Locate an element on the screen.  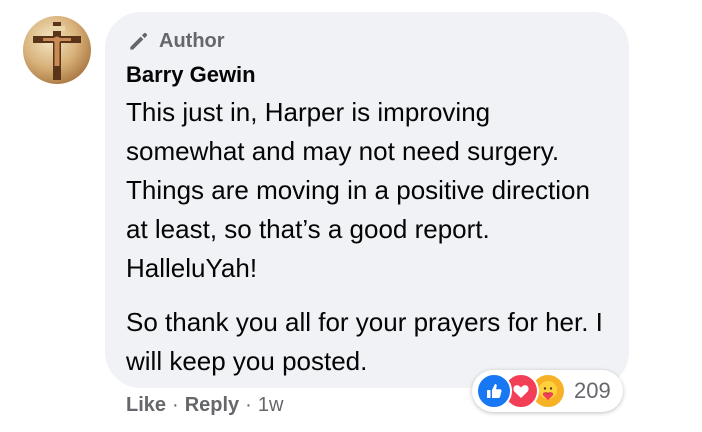
reaction-count: 209 is located at coordinates (592, 390).